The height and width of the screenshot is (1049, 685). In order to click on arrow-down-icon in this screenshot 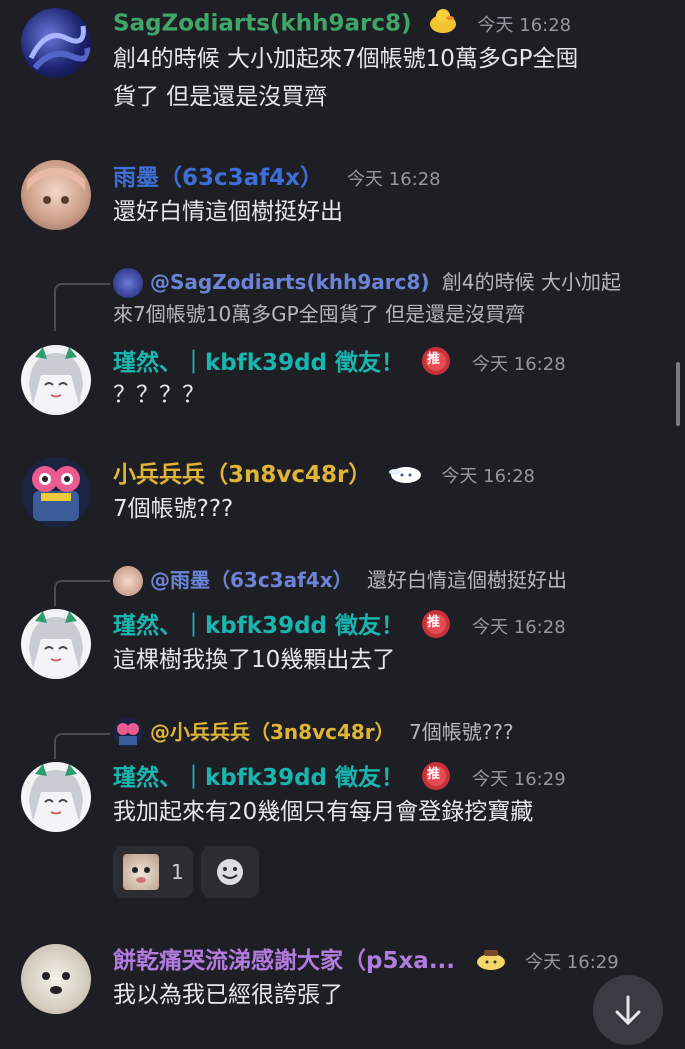, I will do `click(628, 1010)`.